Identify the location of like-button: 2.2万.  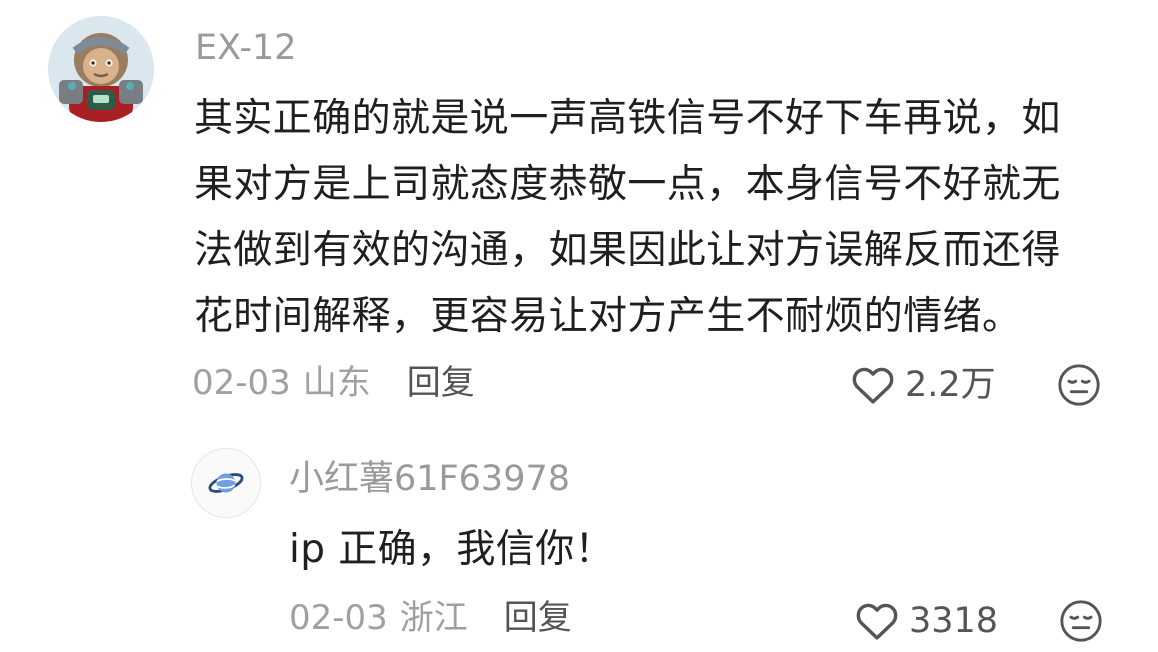
(923, 385).